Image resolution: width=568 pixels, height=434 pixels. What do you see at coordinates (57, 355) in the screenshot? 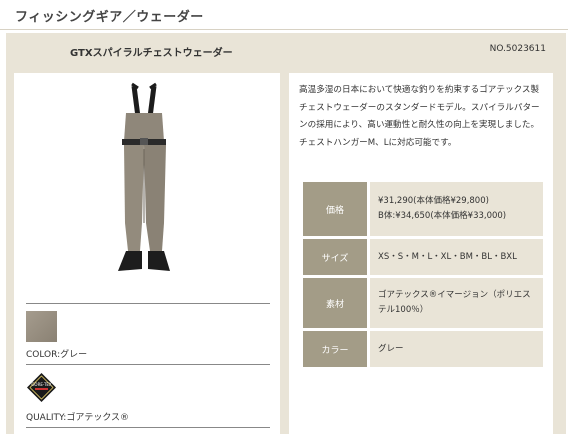
I see `color-label: COLOR:グレー` at bounding box center [57, 355].